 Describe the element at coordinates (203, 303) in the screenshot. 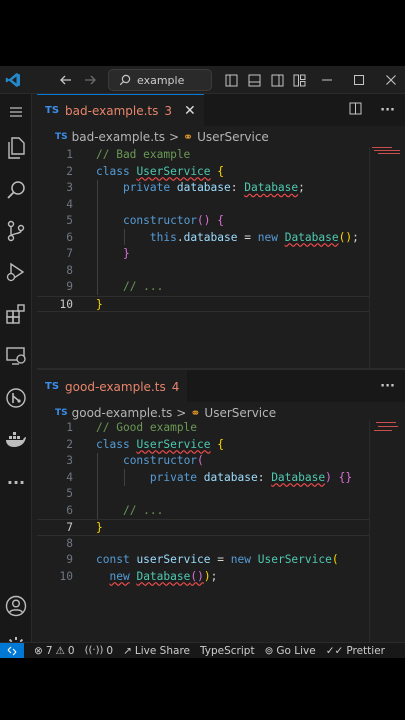

I see `code-line-current: 10}` at that location.